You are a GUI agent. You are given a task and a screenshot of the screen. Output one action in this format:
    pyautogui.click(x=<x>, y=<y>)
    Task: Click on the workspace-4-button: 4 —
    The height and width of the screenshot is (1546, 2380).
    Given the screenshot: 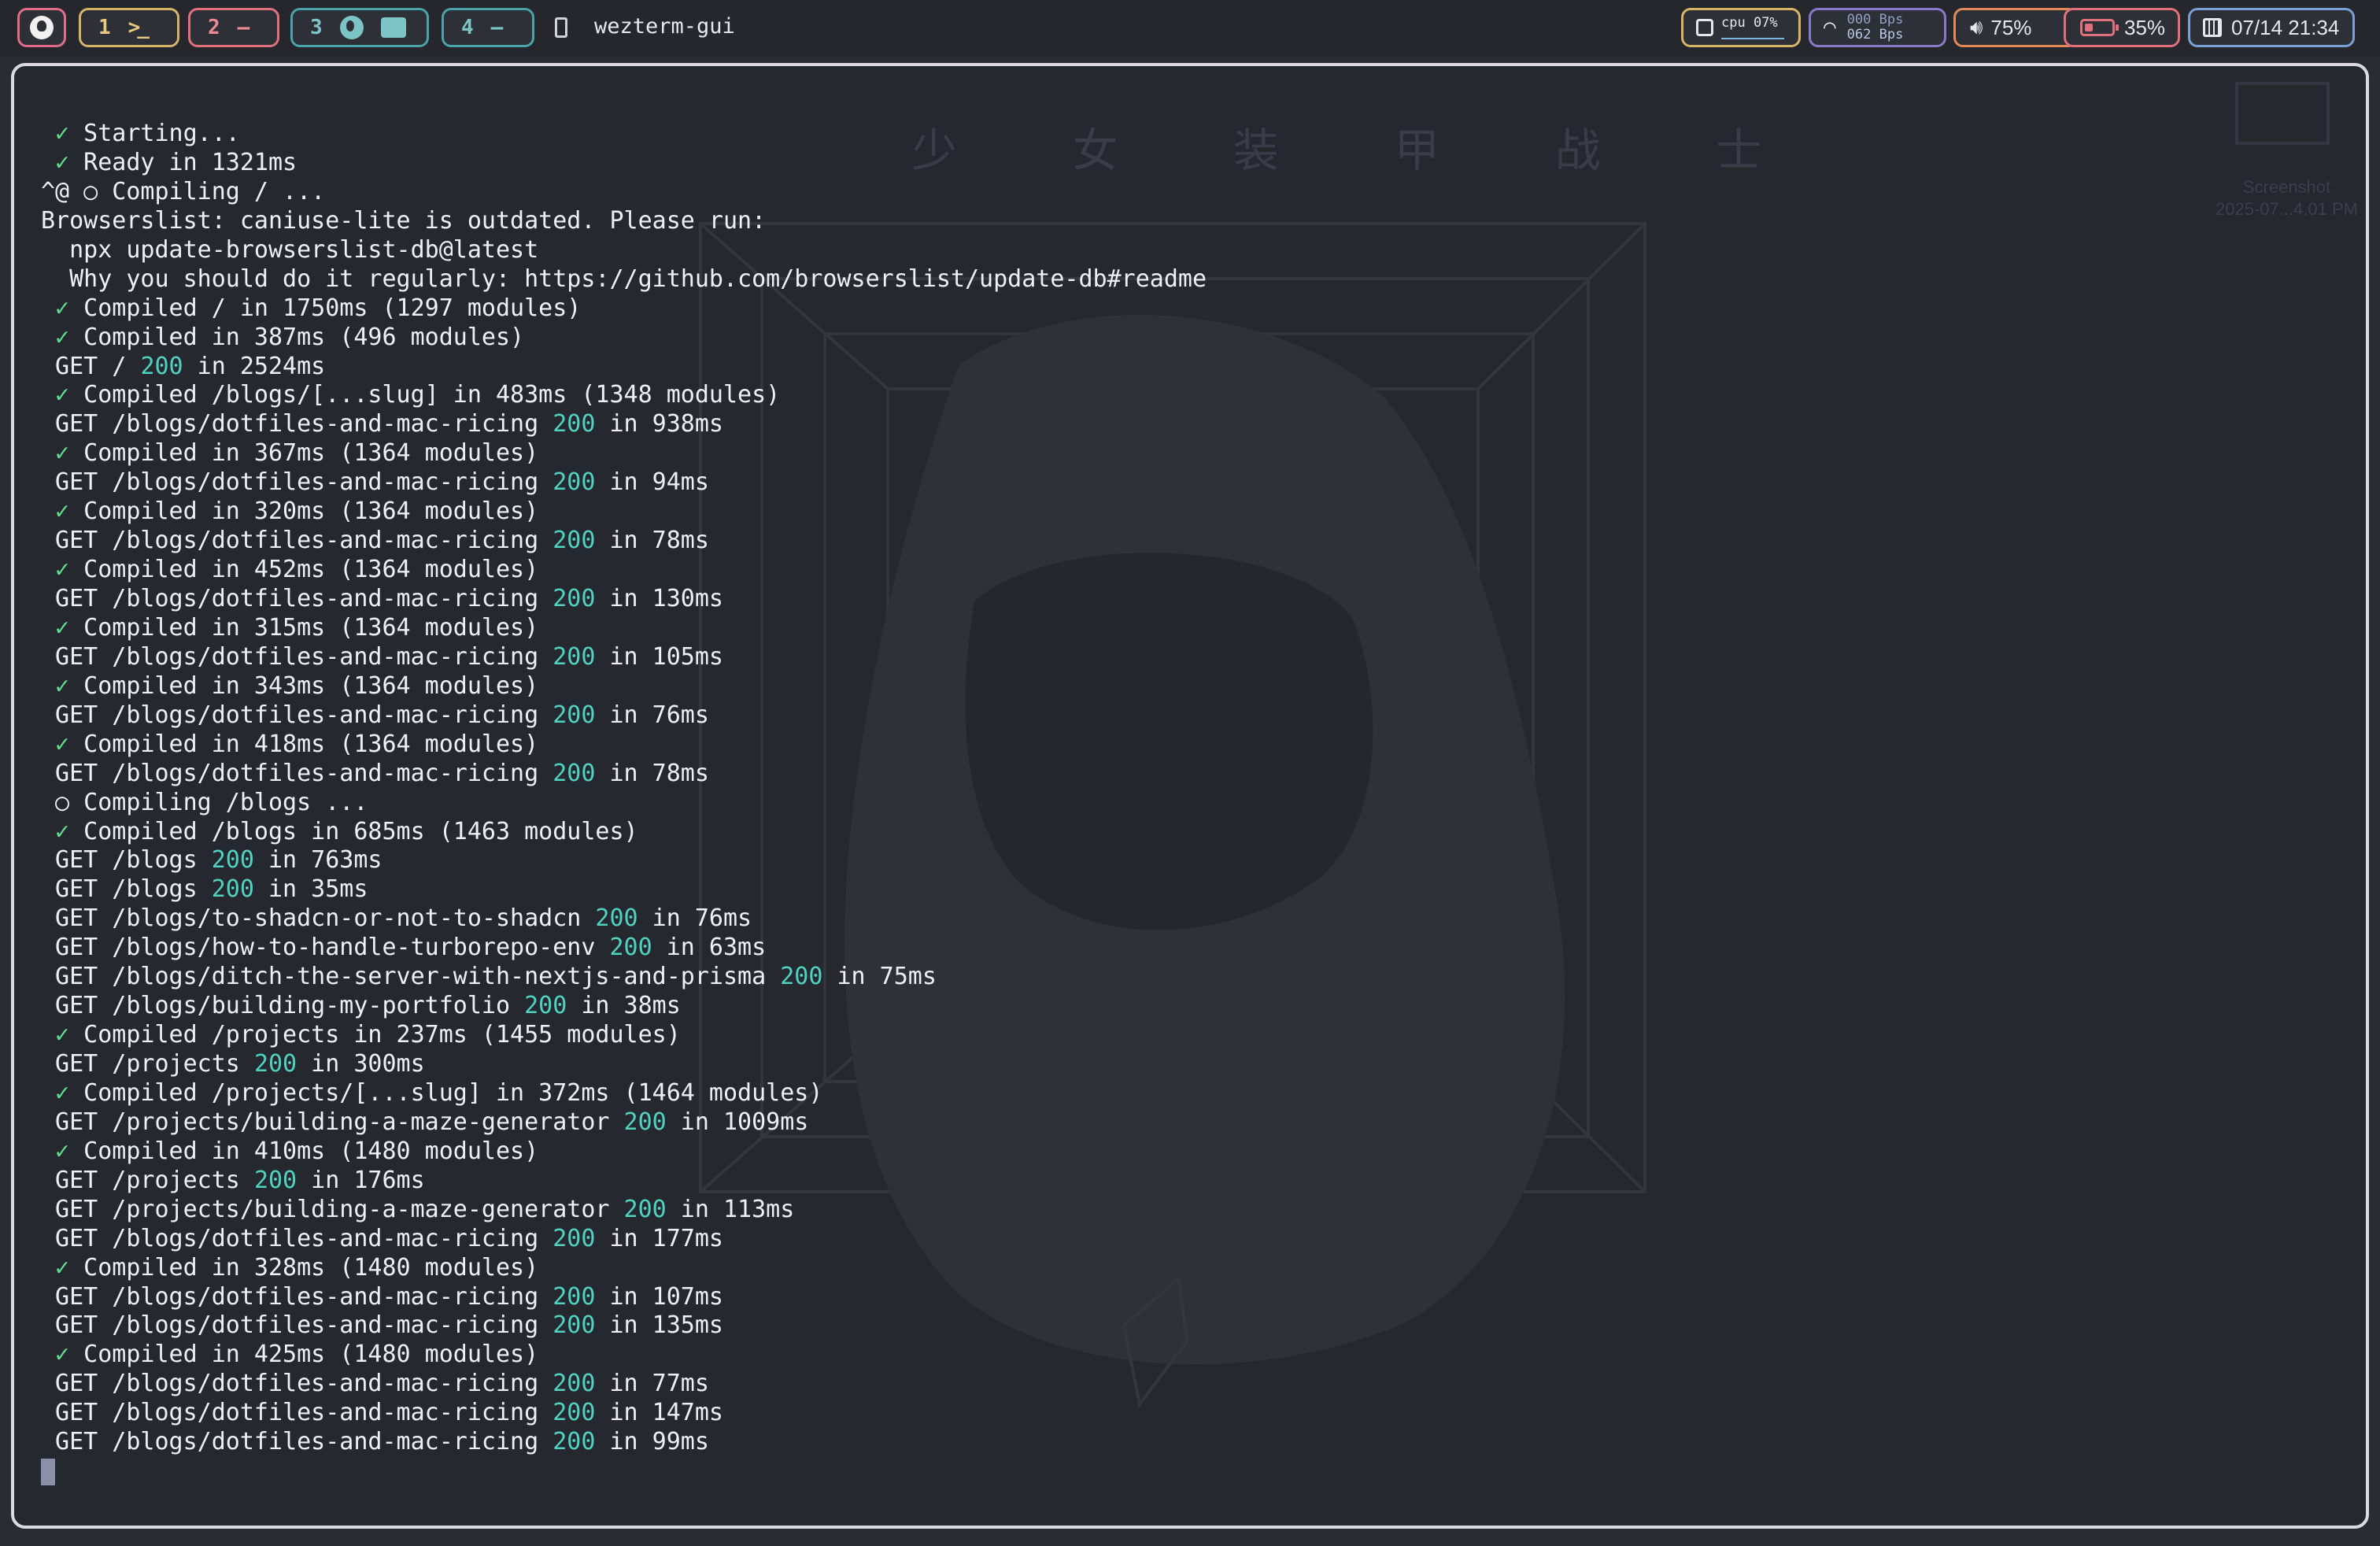 What is the action you would take?
    pyautogui.click(x=488, y=28)
    